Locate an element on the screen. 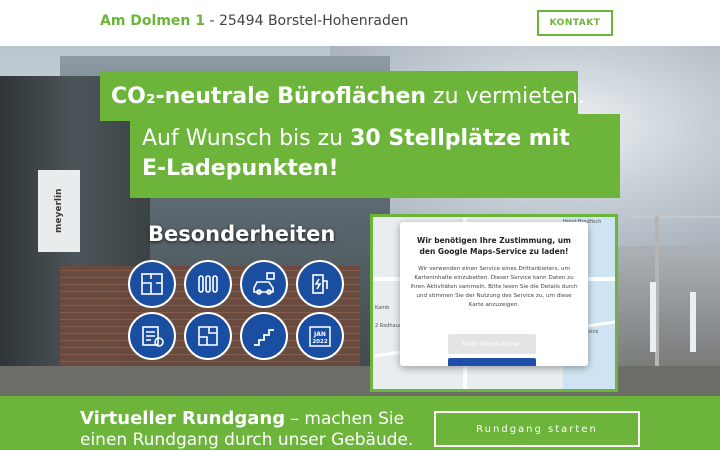 This screenshot has height=450, width=720. ev-charging-icon is located at coordinates (264, 284).